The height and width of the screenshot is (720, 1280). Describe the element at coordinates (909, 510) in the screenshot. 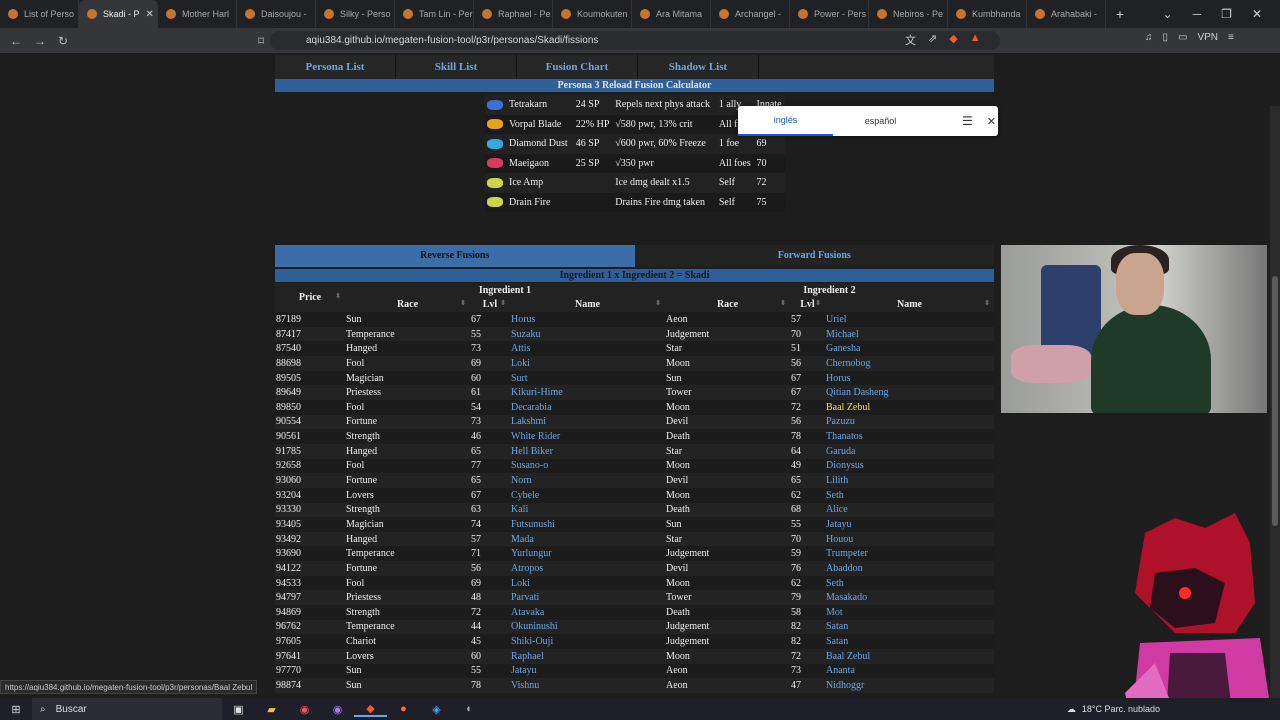

I see `cell-ing2-name: Alice` at that location.